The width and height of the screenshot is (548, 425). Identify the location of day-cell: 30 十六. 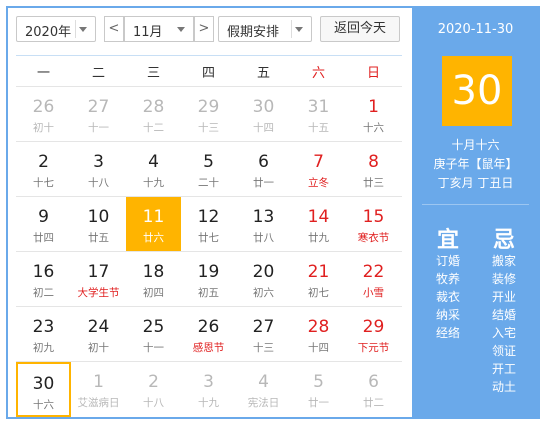
(43, 389).